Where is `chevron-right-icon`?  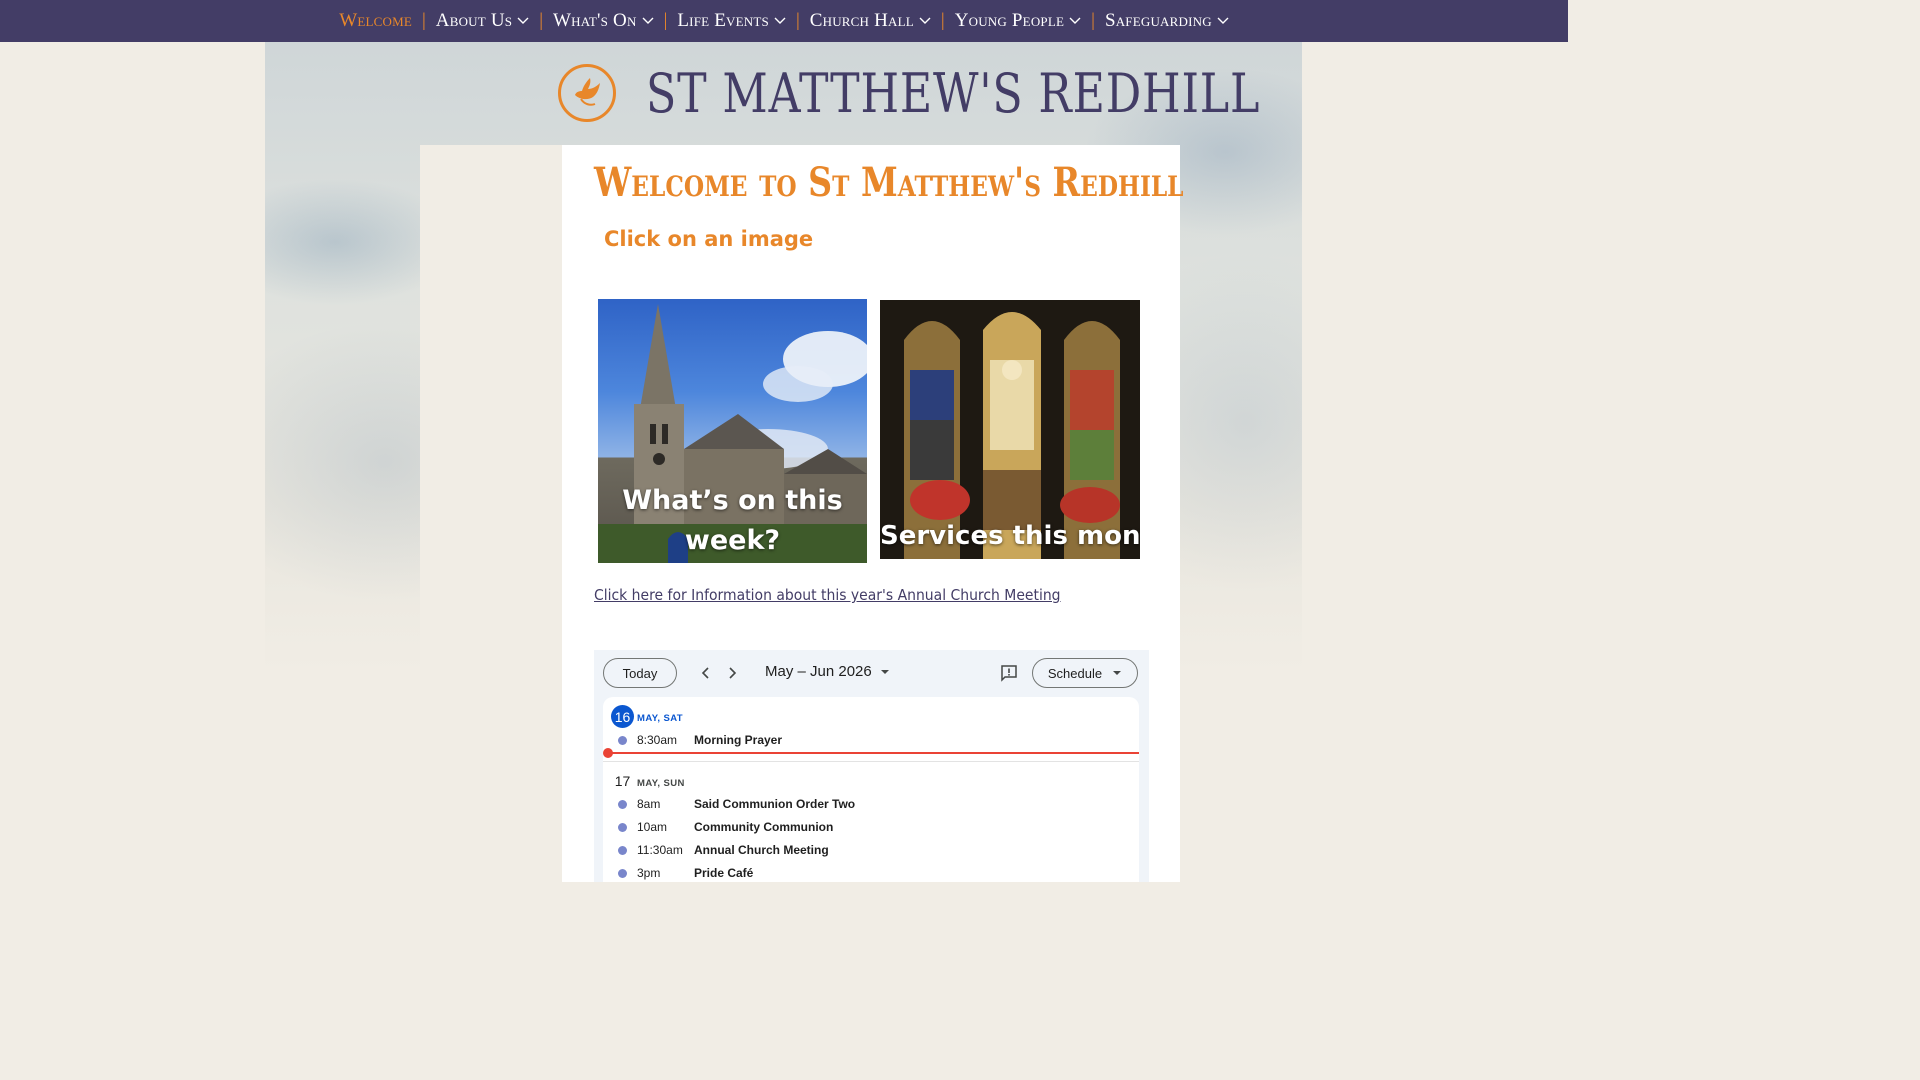
chevron-right-icon is located at coordinates (732, 673).